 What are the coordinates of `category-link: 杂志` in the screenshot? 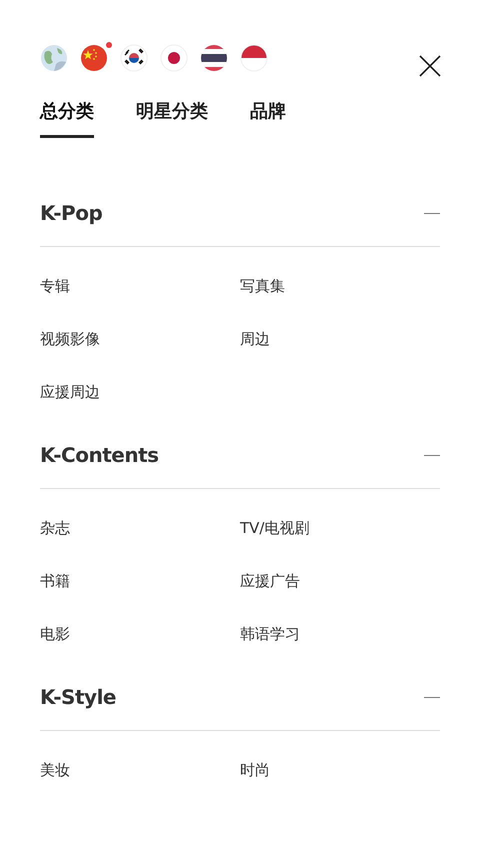 It's located at (55, 528).